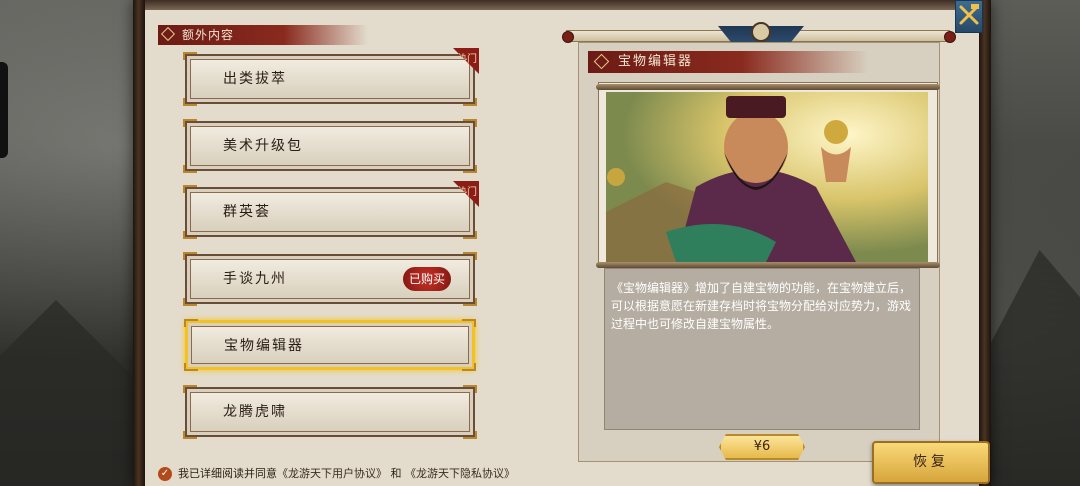 This screenshot has width=1080, height=486. I want to click on close-button, so click(969, 16).